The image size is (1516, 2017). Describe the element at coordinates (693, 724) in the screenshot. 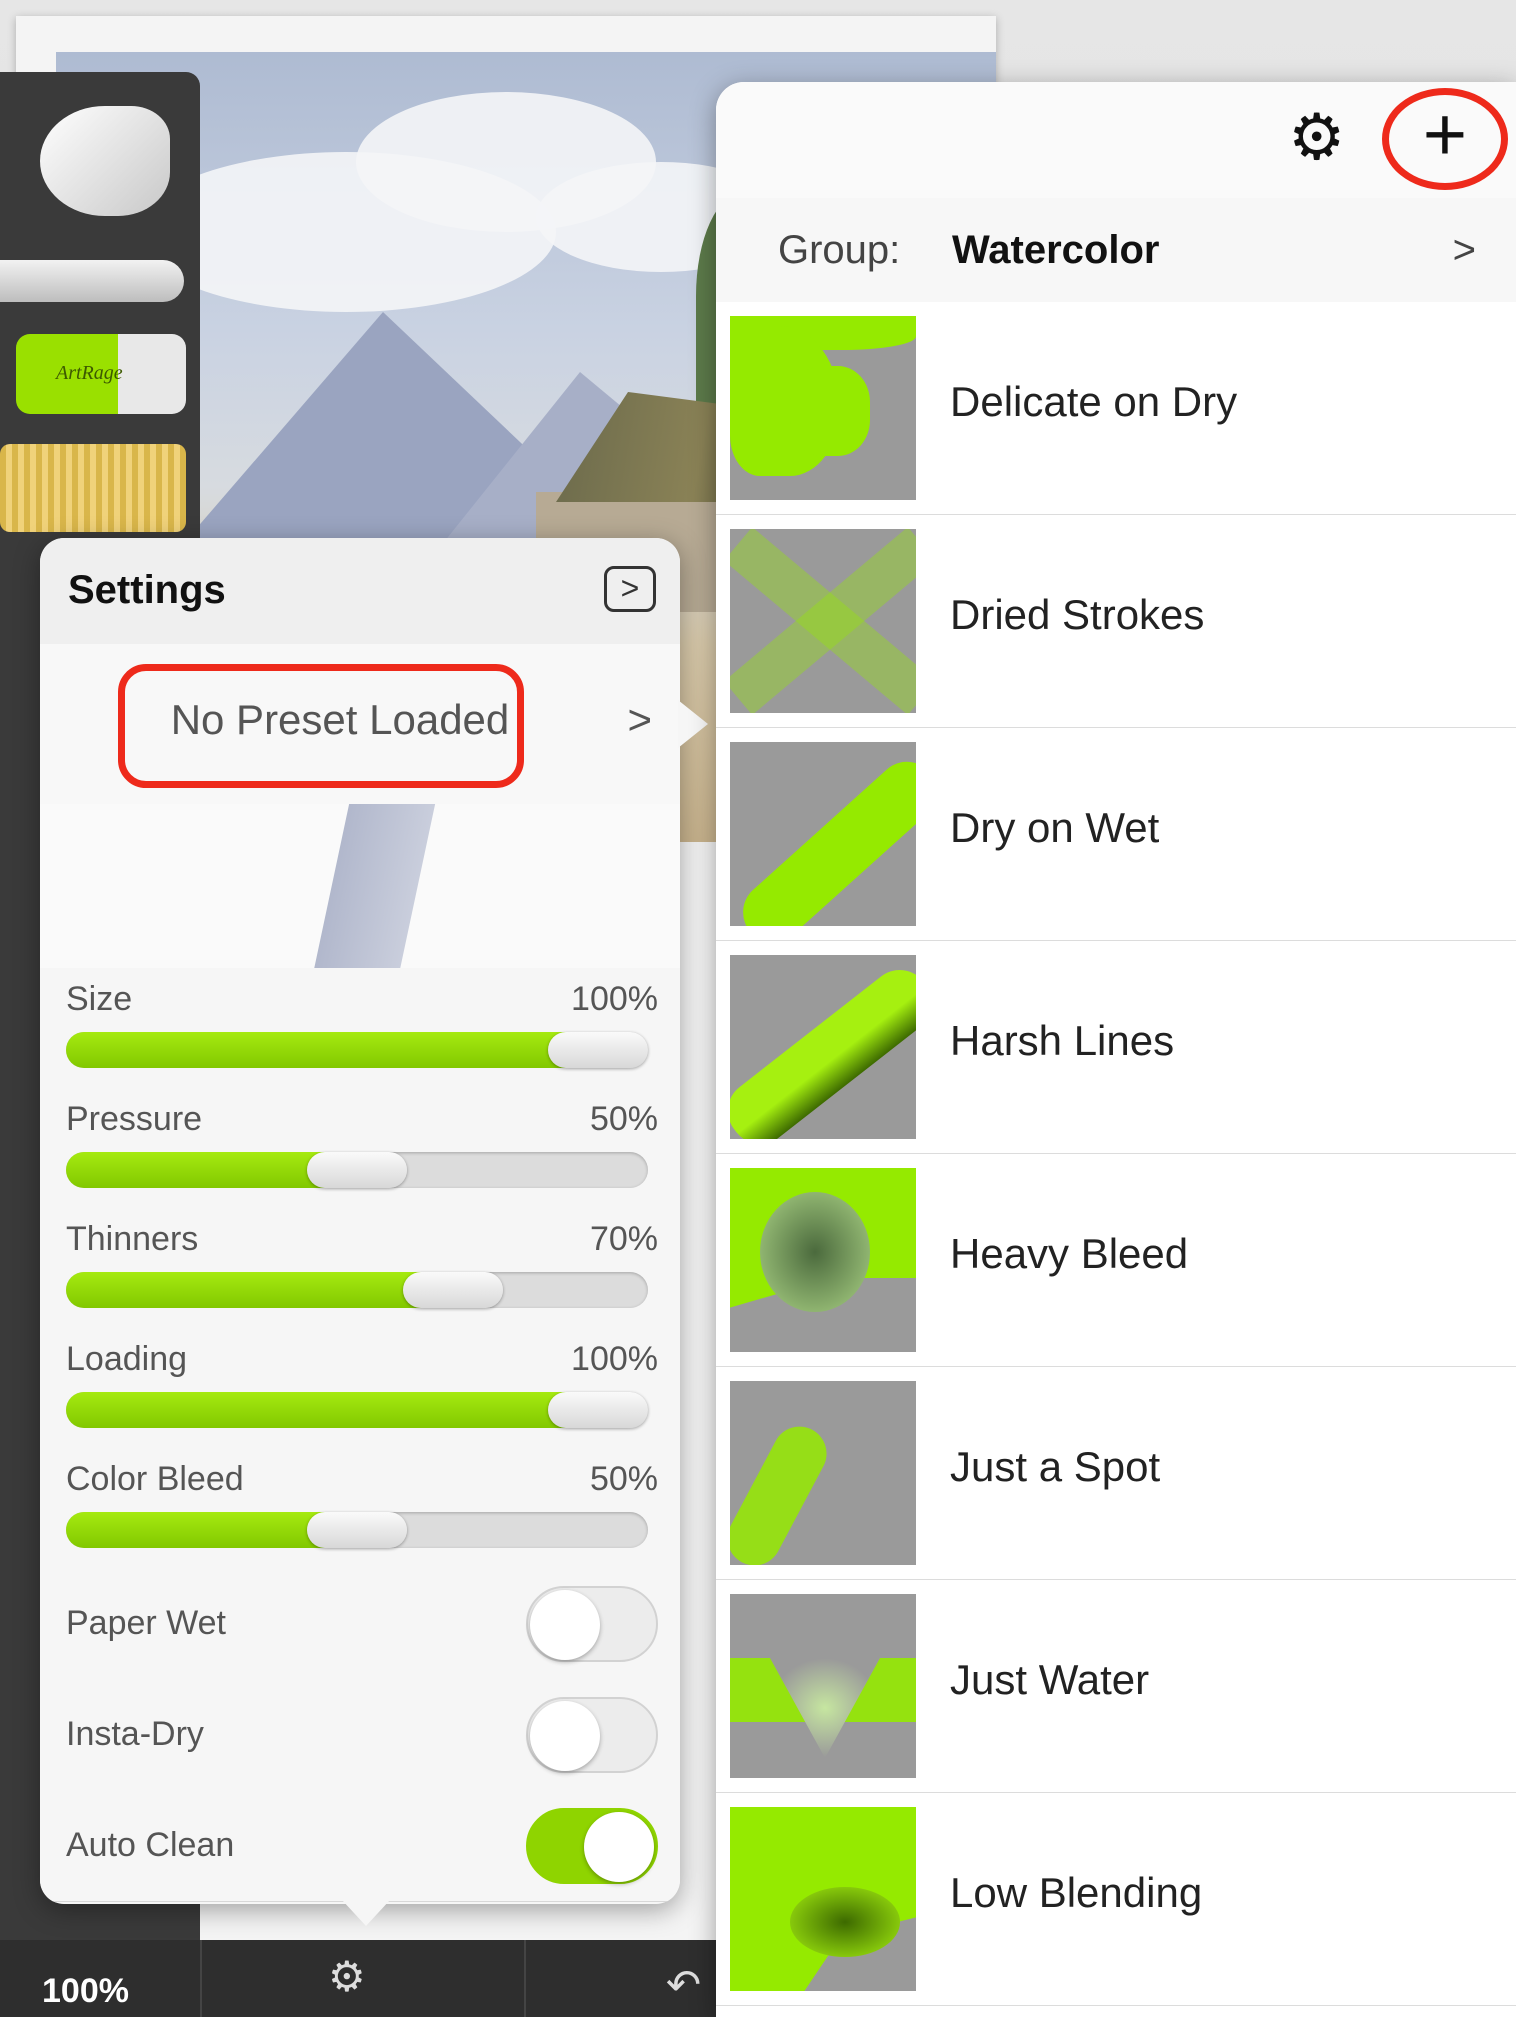

I see `popover-arrow-right` at that location.